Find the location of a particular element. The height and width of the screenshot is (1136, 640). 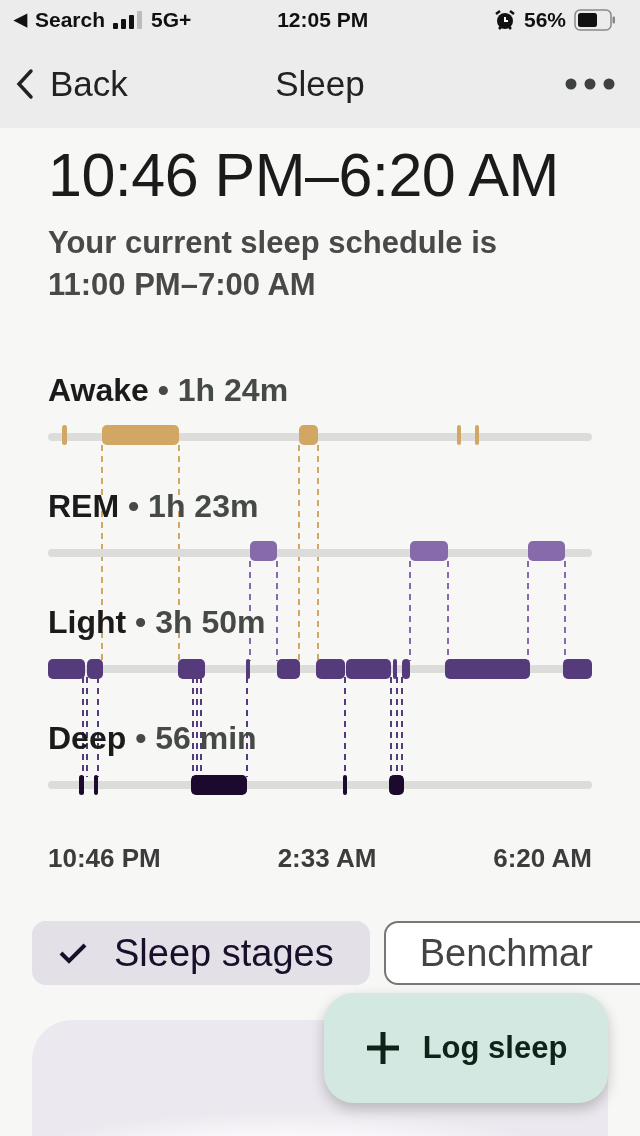

battery-icon is located at coordinates (595, 20).